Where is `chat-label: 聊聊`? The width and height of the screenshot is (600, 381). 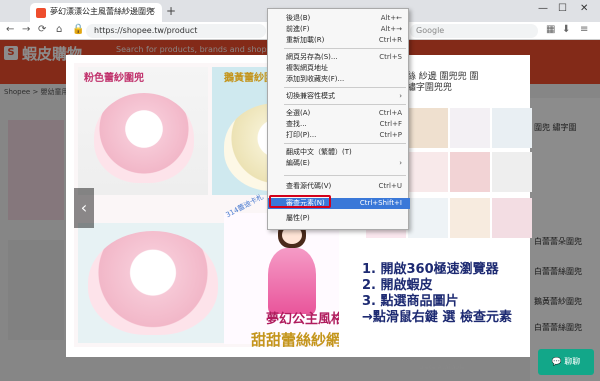
chat-label: 聊聊 is located at coordinates (572, 361).